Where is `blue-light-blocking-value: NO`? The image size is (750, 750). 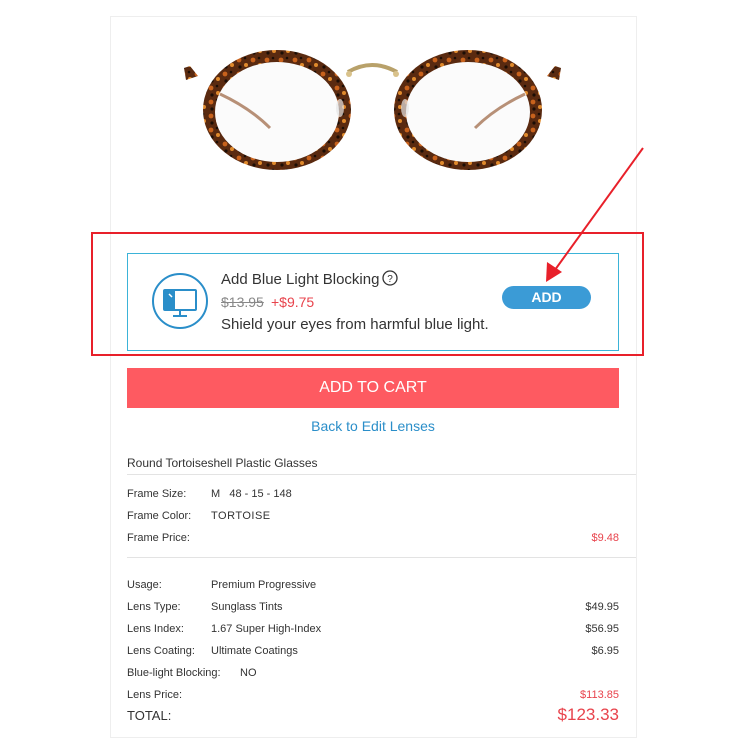
blue-light-blocking-value: NO is located at coordinates (248, 673).